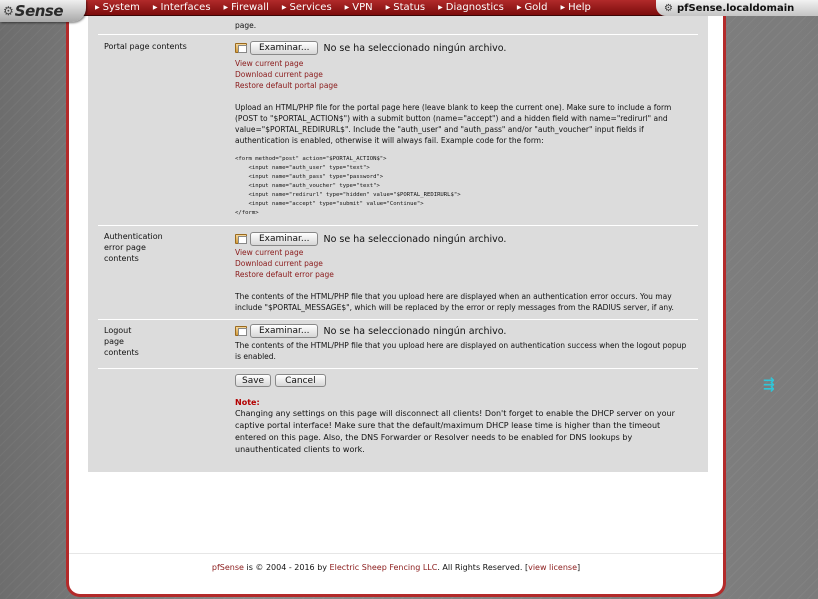 This screenshot has width=818, height=599. I want to click on note-title: Note:, so click(464, 402).